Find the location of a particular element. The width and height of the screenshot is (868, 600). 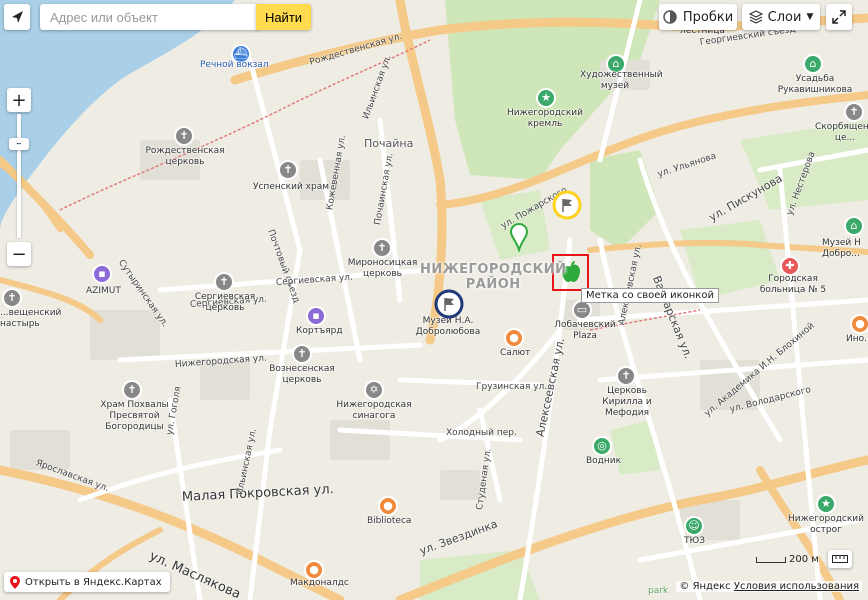

place-label: Вознесенская церковь is located at coordinates (302, 374).